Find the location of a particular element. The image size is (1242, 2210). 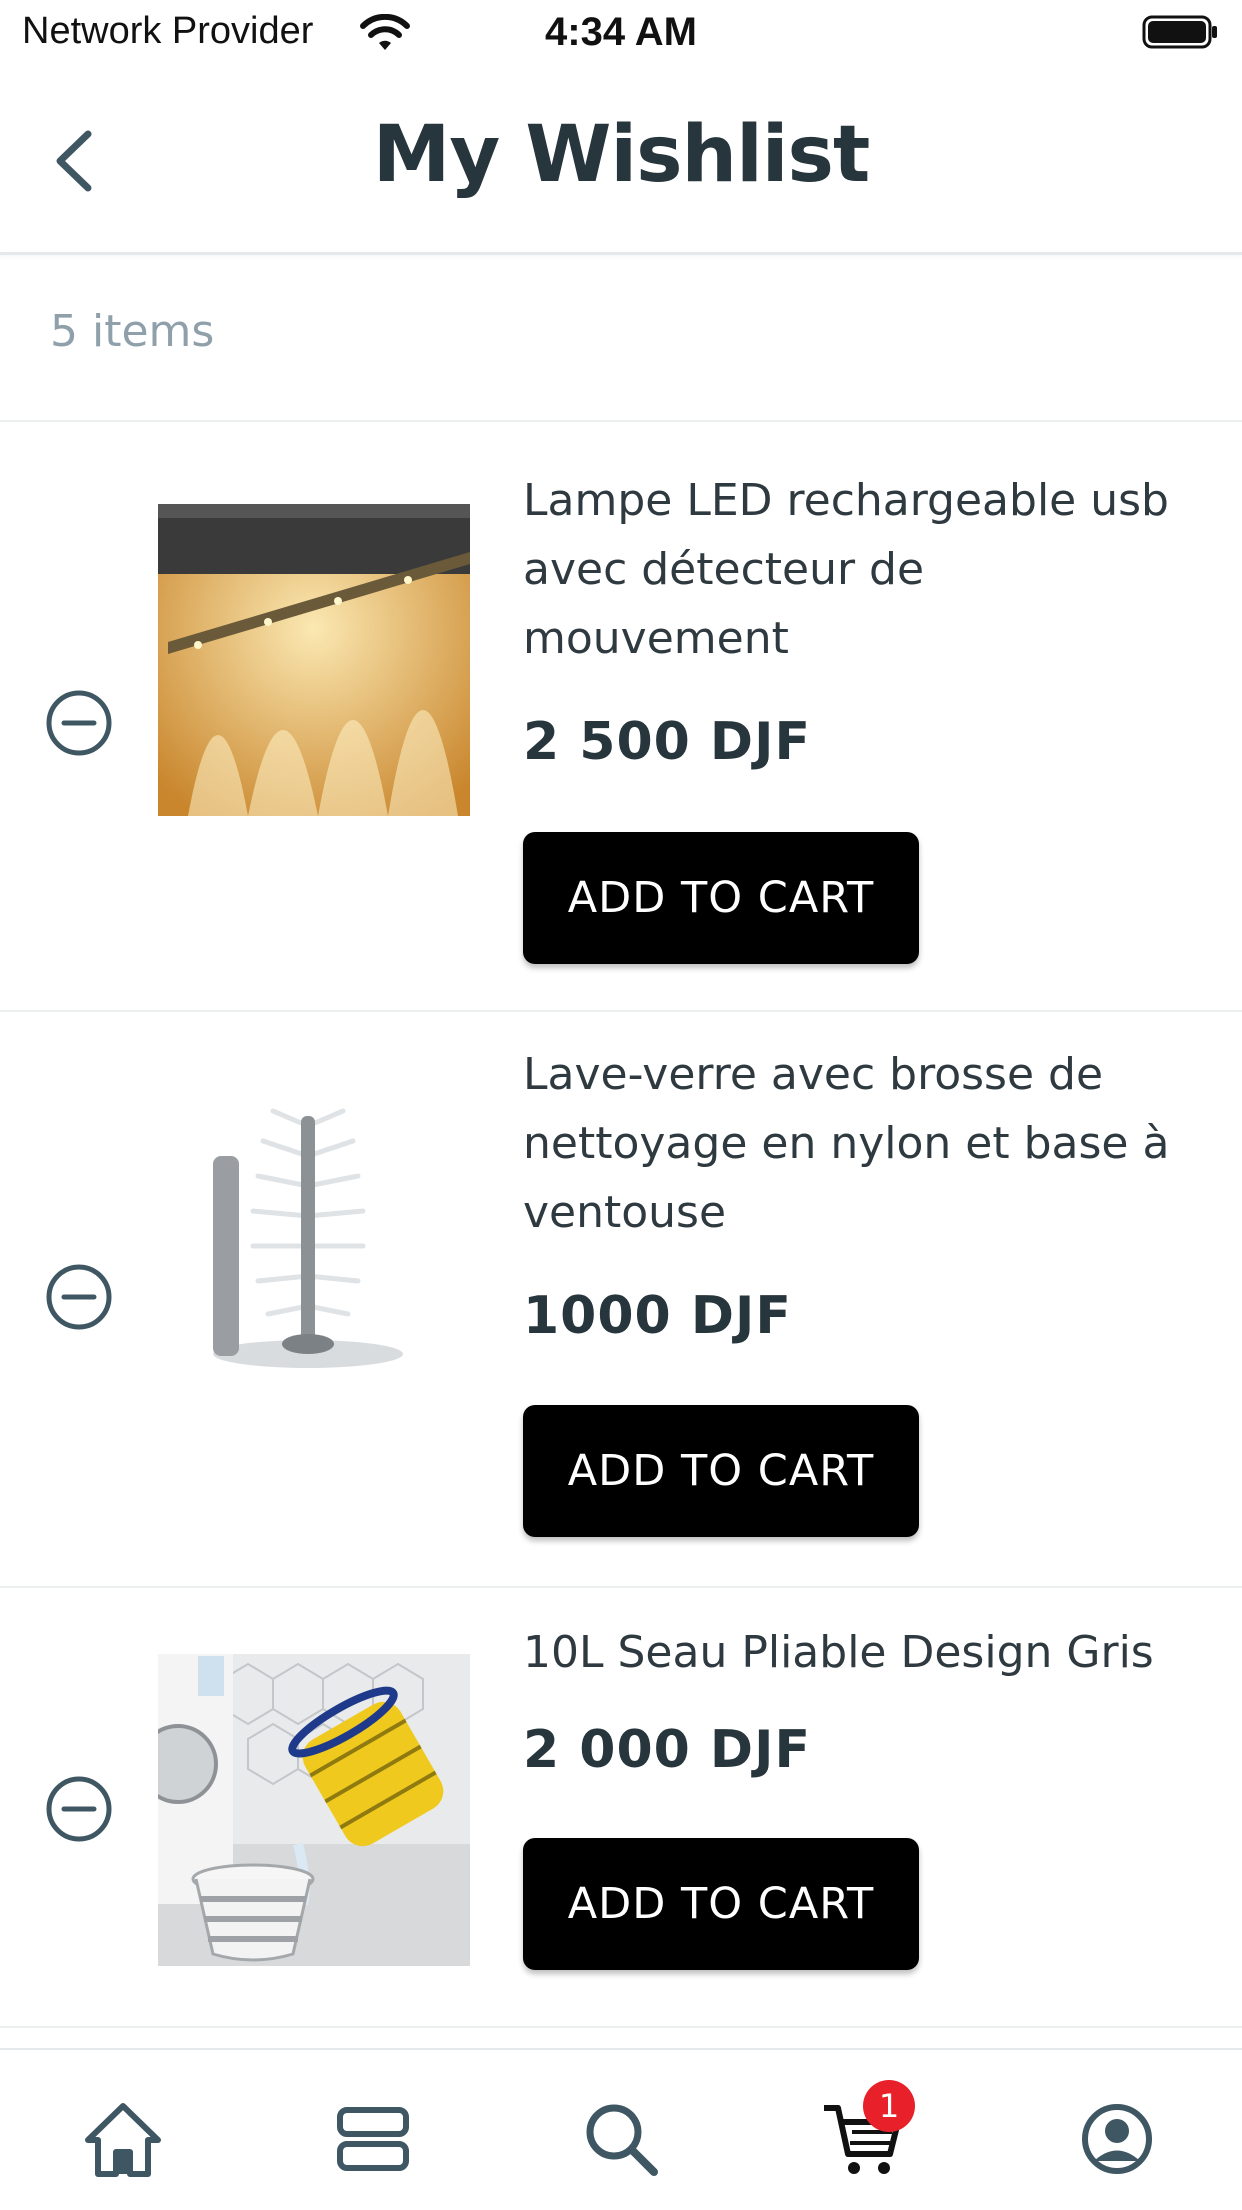

battery-icon is located at coordinates (1179, 32).